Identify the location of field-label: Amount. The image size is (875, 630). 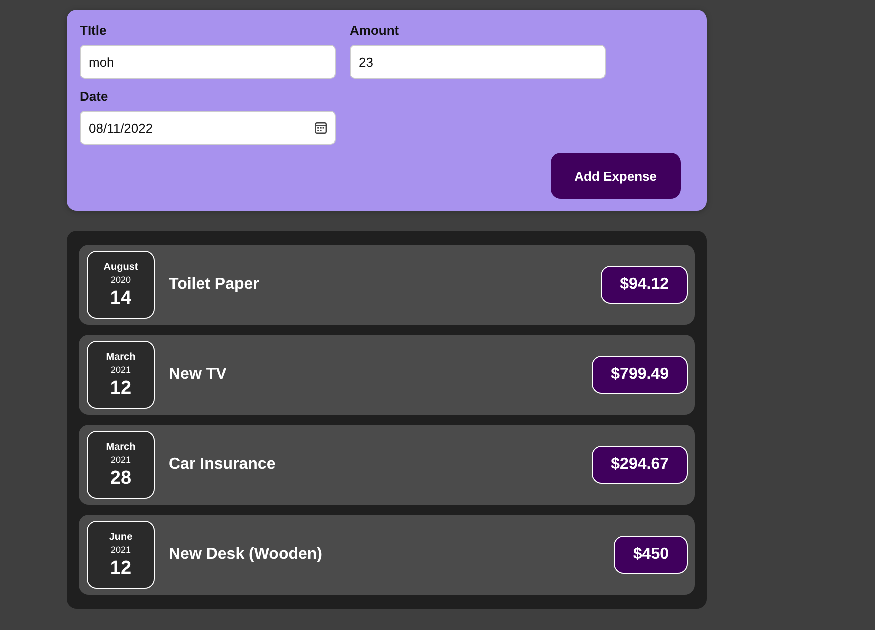
(375, 31).